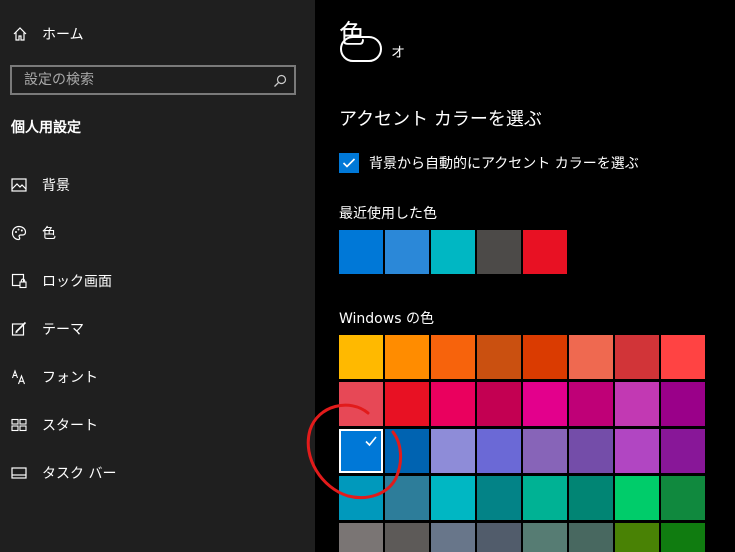 The width and height of the screenshot is (735, 552). What do you see at coordinates (157, 473) in the screenshot?
I see `sidebar-item-taskbar: タスク バー` at bounding box center [157, 473].